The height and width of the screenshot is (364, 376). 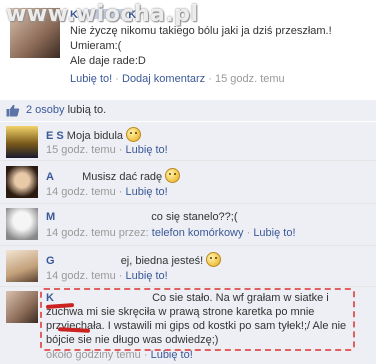 What do you see at coordinates (249, 79) in the screenshot?
I see `post-time: 15 godz. temu` at bounding box center [249, 79].